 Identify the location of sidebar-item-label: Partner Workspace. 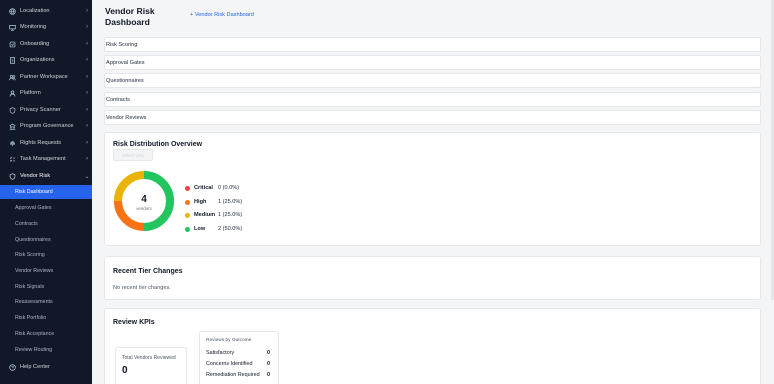
(44, 77).